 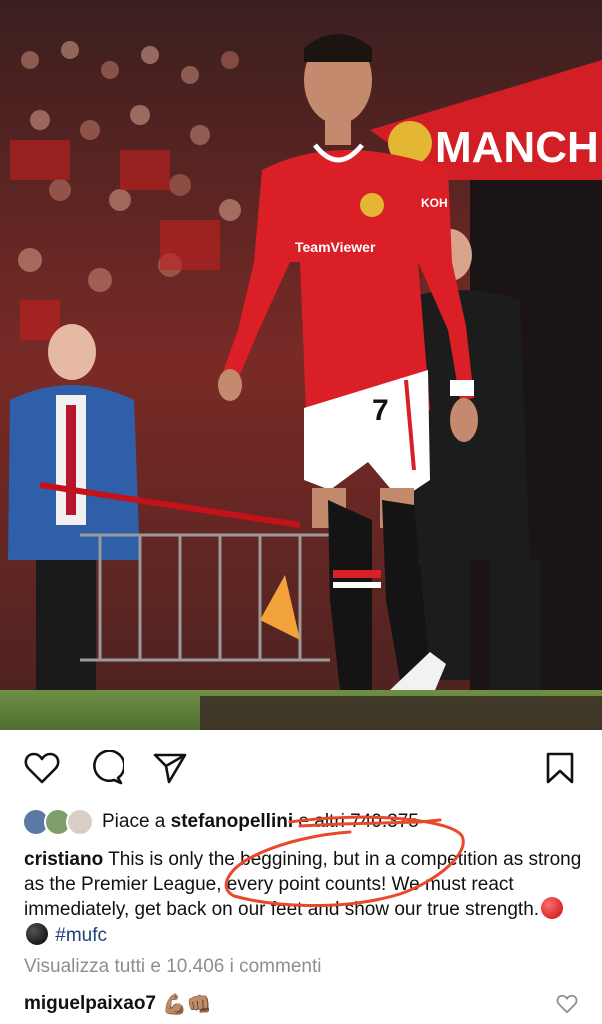 What do you see at coordinates (81, 935) in the screenshot?
I see `hashtag-link: #mufc` at bounding box center [81, 935].